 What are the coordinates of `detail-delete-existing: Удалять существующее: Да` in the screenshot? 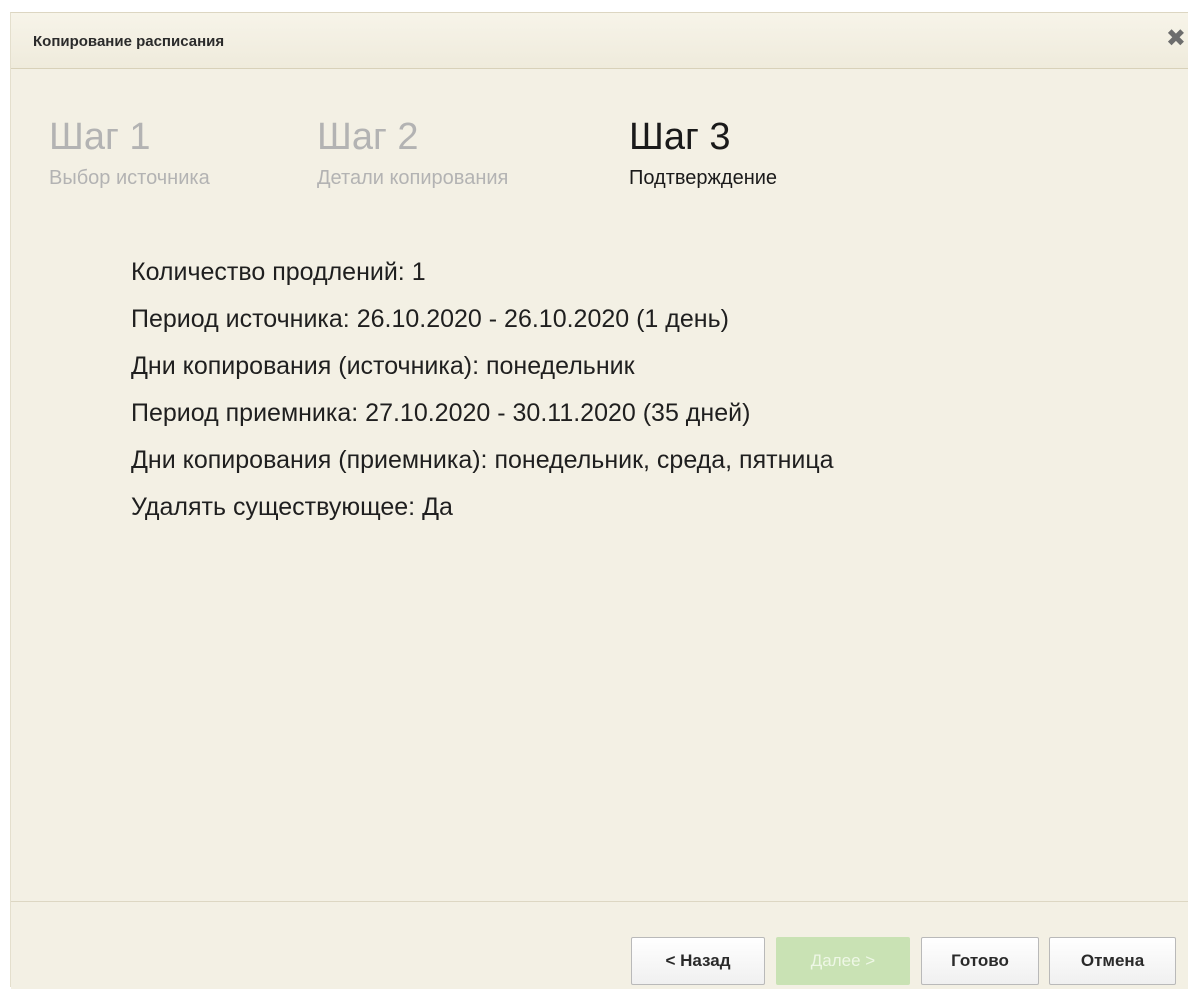 It's located at (292, 507).